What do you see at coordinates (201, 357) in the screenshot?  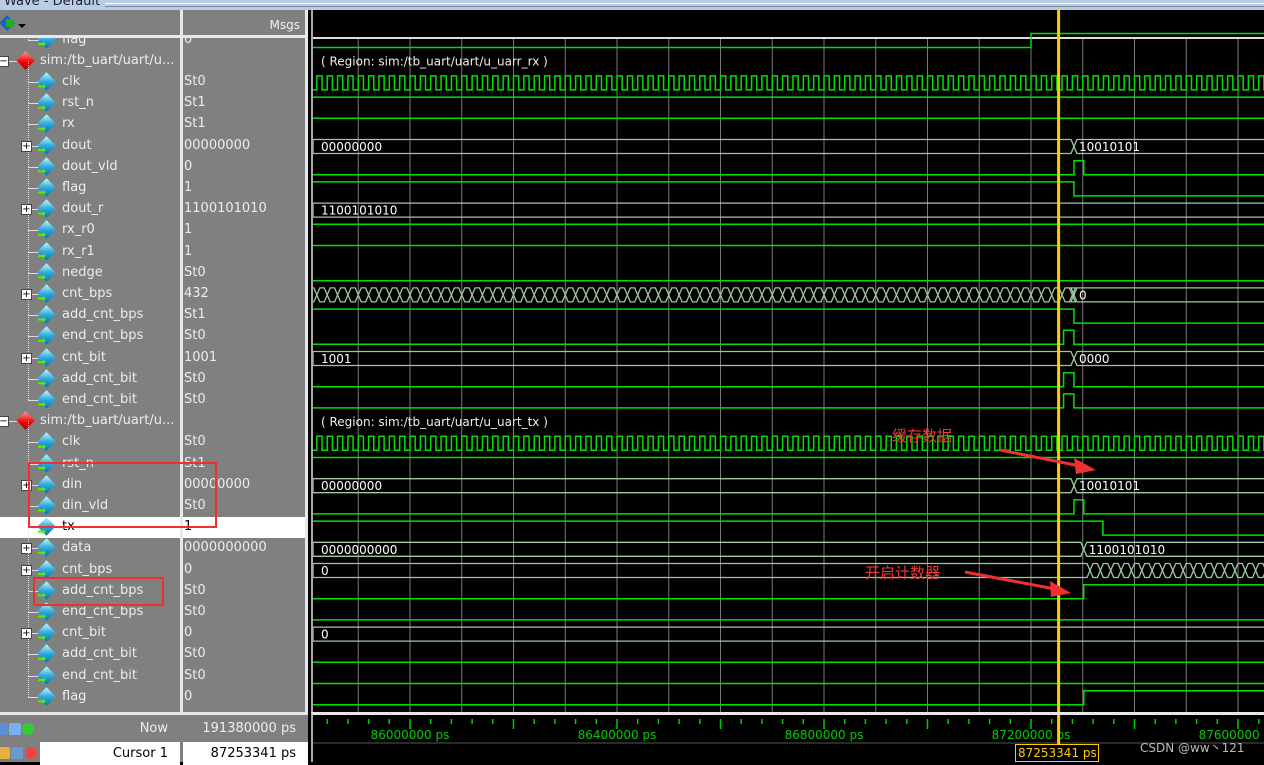 I see `signal-value: 1001` at bounding box center [201, 357].